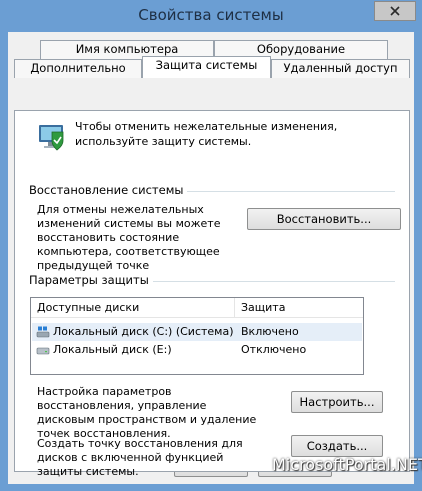  I want to click on column-separator, so click(234, 308).